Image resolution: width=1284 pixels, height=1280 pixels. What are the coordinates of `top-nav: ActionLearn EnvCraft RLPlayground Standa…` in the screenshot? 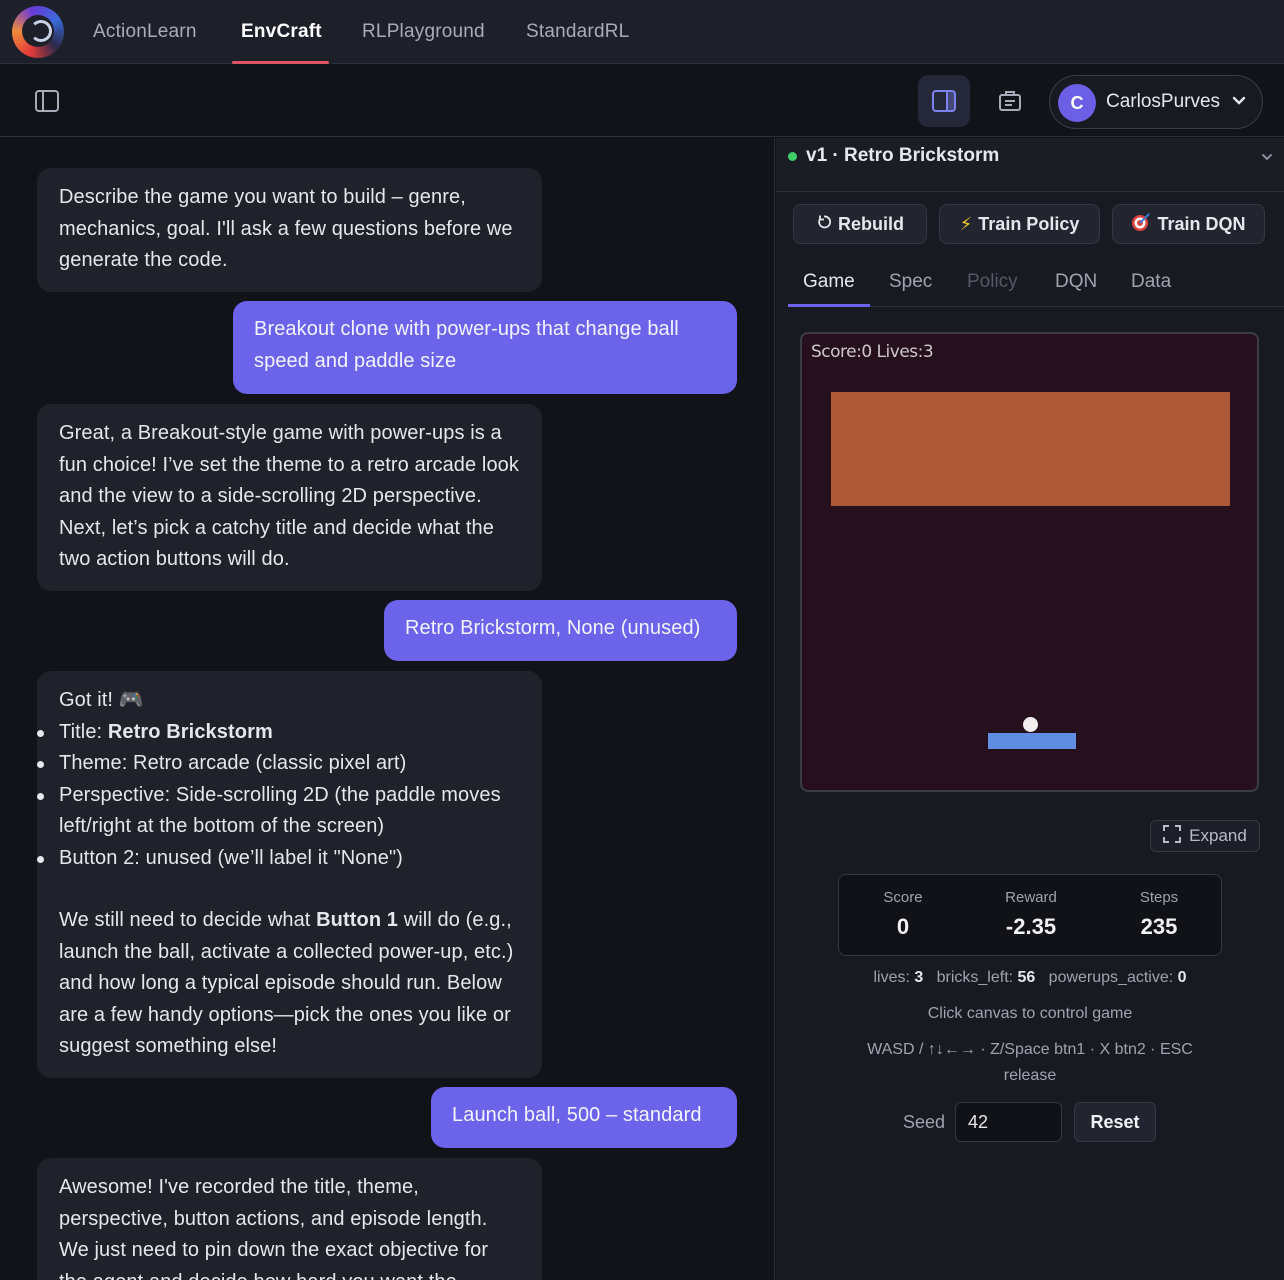 It's located at (642, 32).